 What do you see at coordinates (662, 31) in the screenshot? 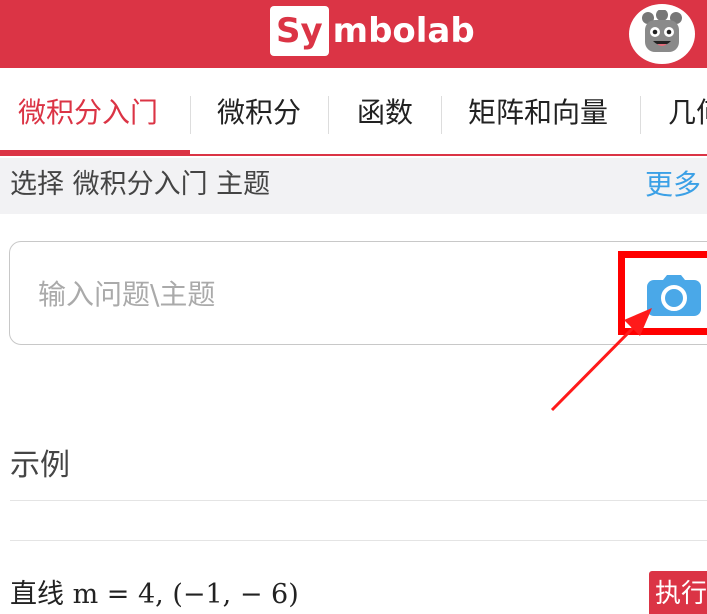
I see `robot-avatar-icon` at bounding box center [662, 31].